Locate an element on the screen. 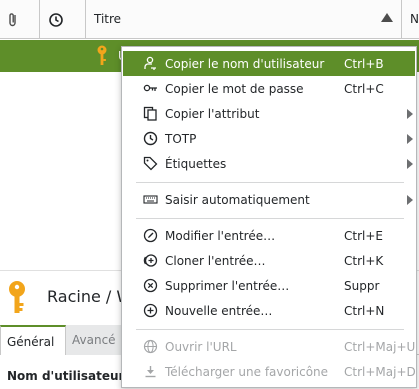  tab-advanced: Avancé is located at coordinates (96, 340).